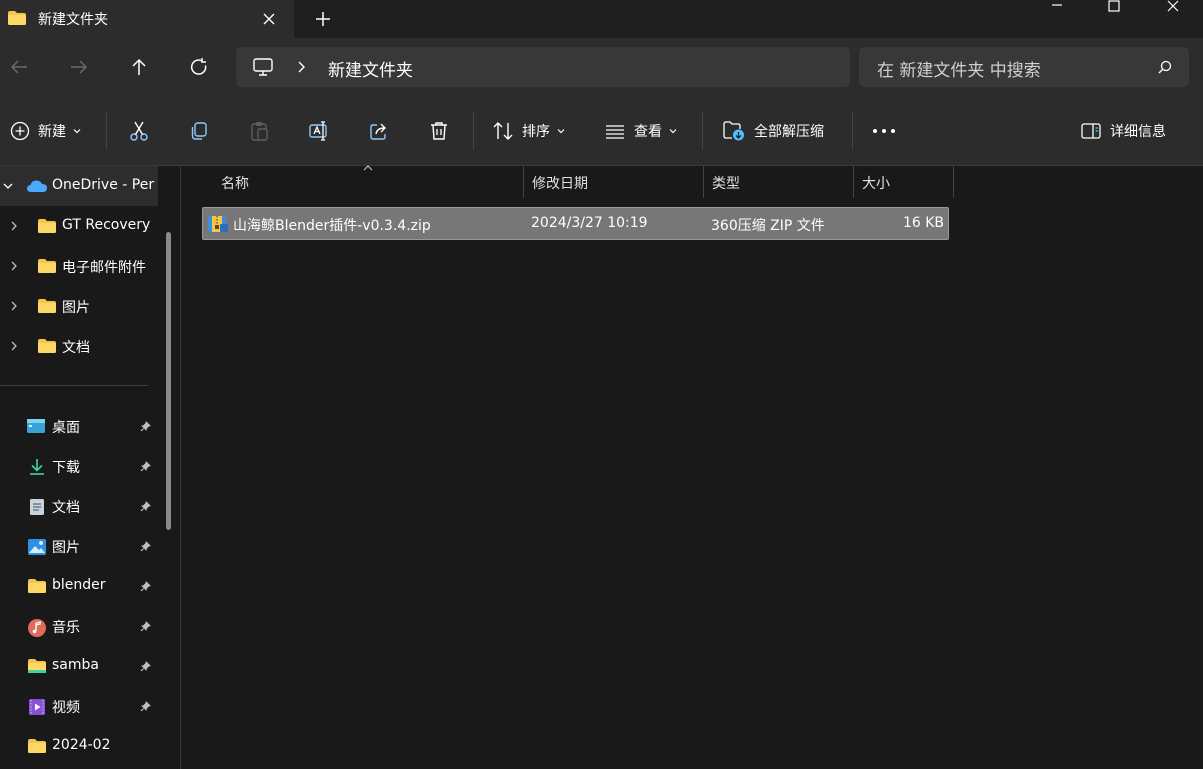 Image resolution: width=1203 pixels, height=769 pixels. I want to click on sidebar-item-gt-recovery: GT Recovery, so click(80, 226).